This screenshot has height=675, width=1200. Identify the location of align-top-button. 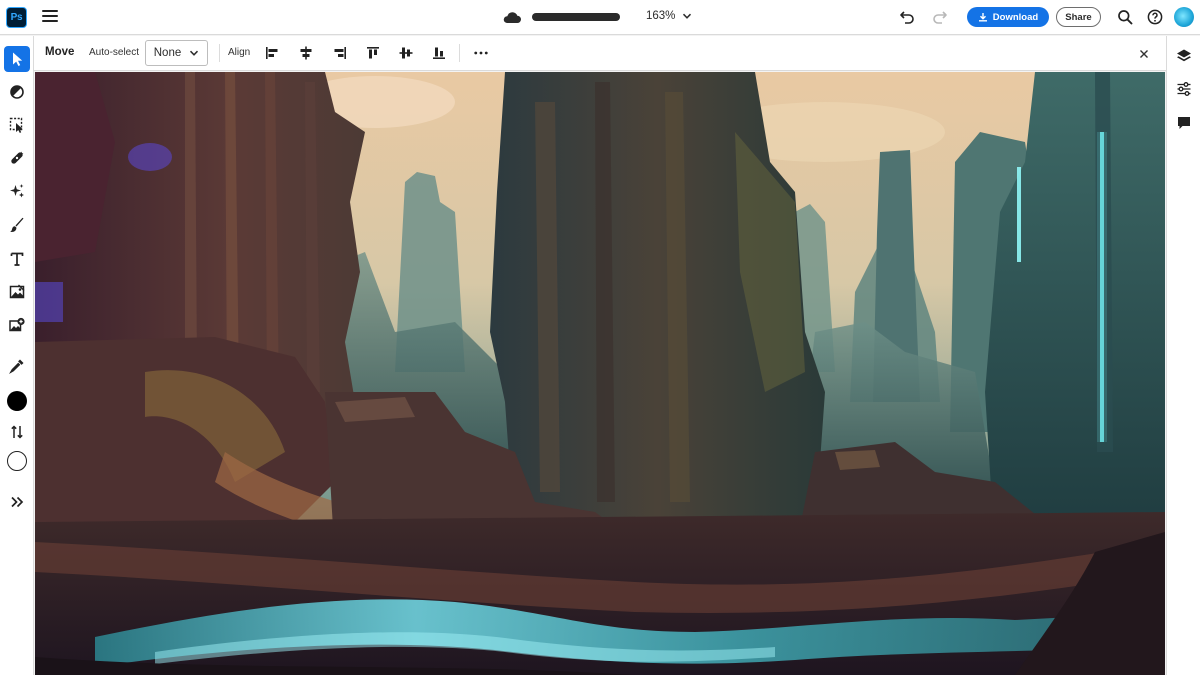
(373, 53).